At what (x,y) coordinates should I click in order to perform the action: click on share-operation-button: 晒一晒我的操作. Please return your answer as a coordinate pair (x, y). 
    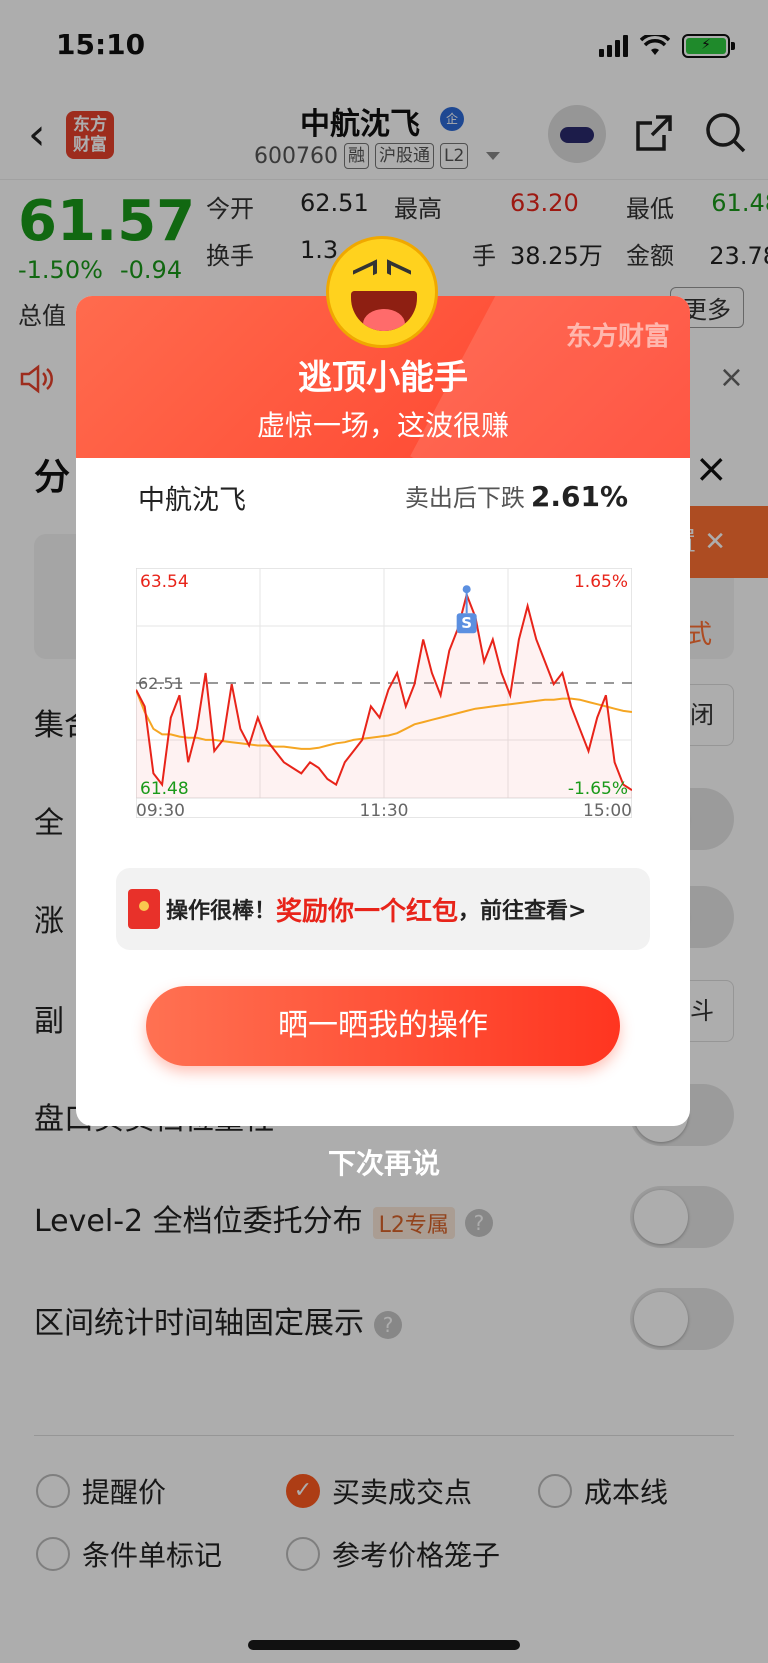
    Looking at the image, I should click on (383, 1026).